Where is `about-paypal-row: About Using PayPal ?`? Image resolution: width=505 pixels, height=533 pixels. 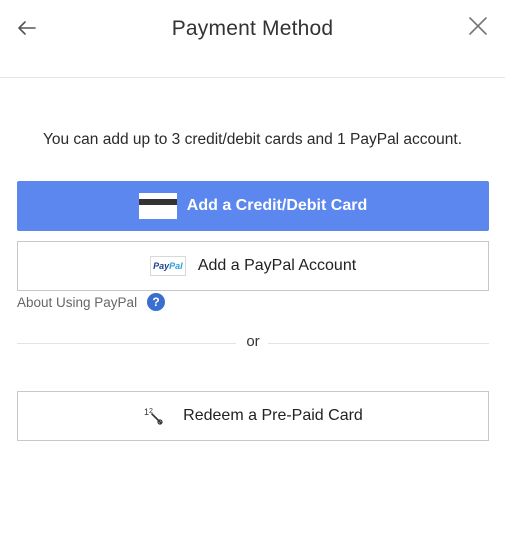
about-paypal-row: About Using PayPal ? is located at coordinates (91, 302).